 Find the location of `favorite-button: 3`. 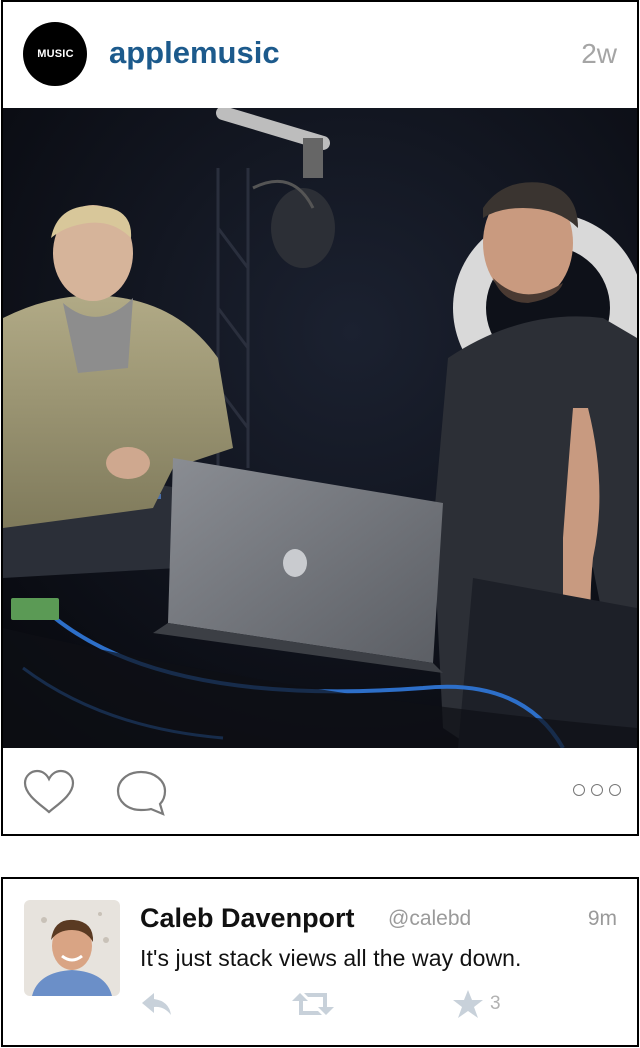

favorite-button: 3 is located at coordinates (476, 1004).